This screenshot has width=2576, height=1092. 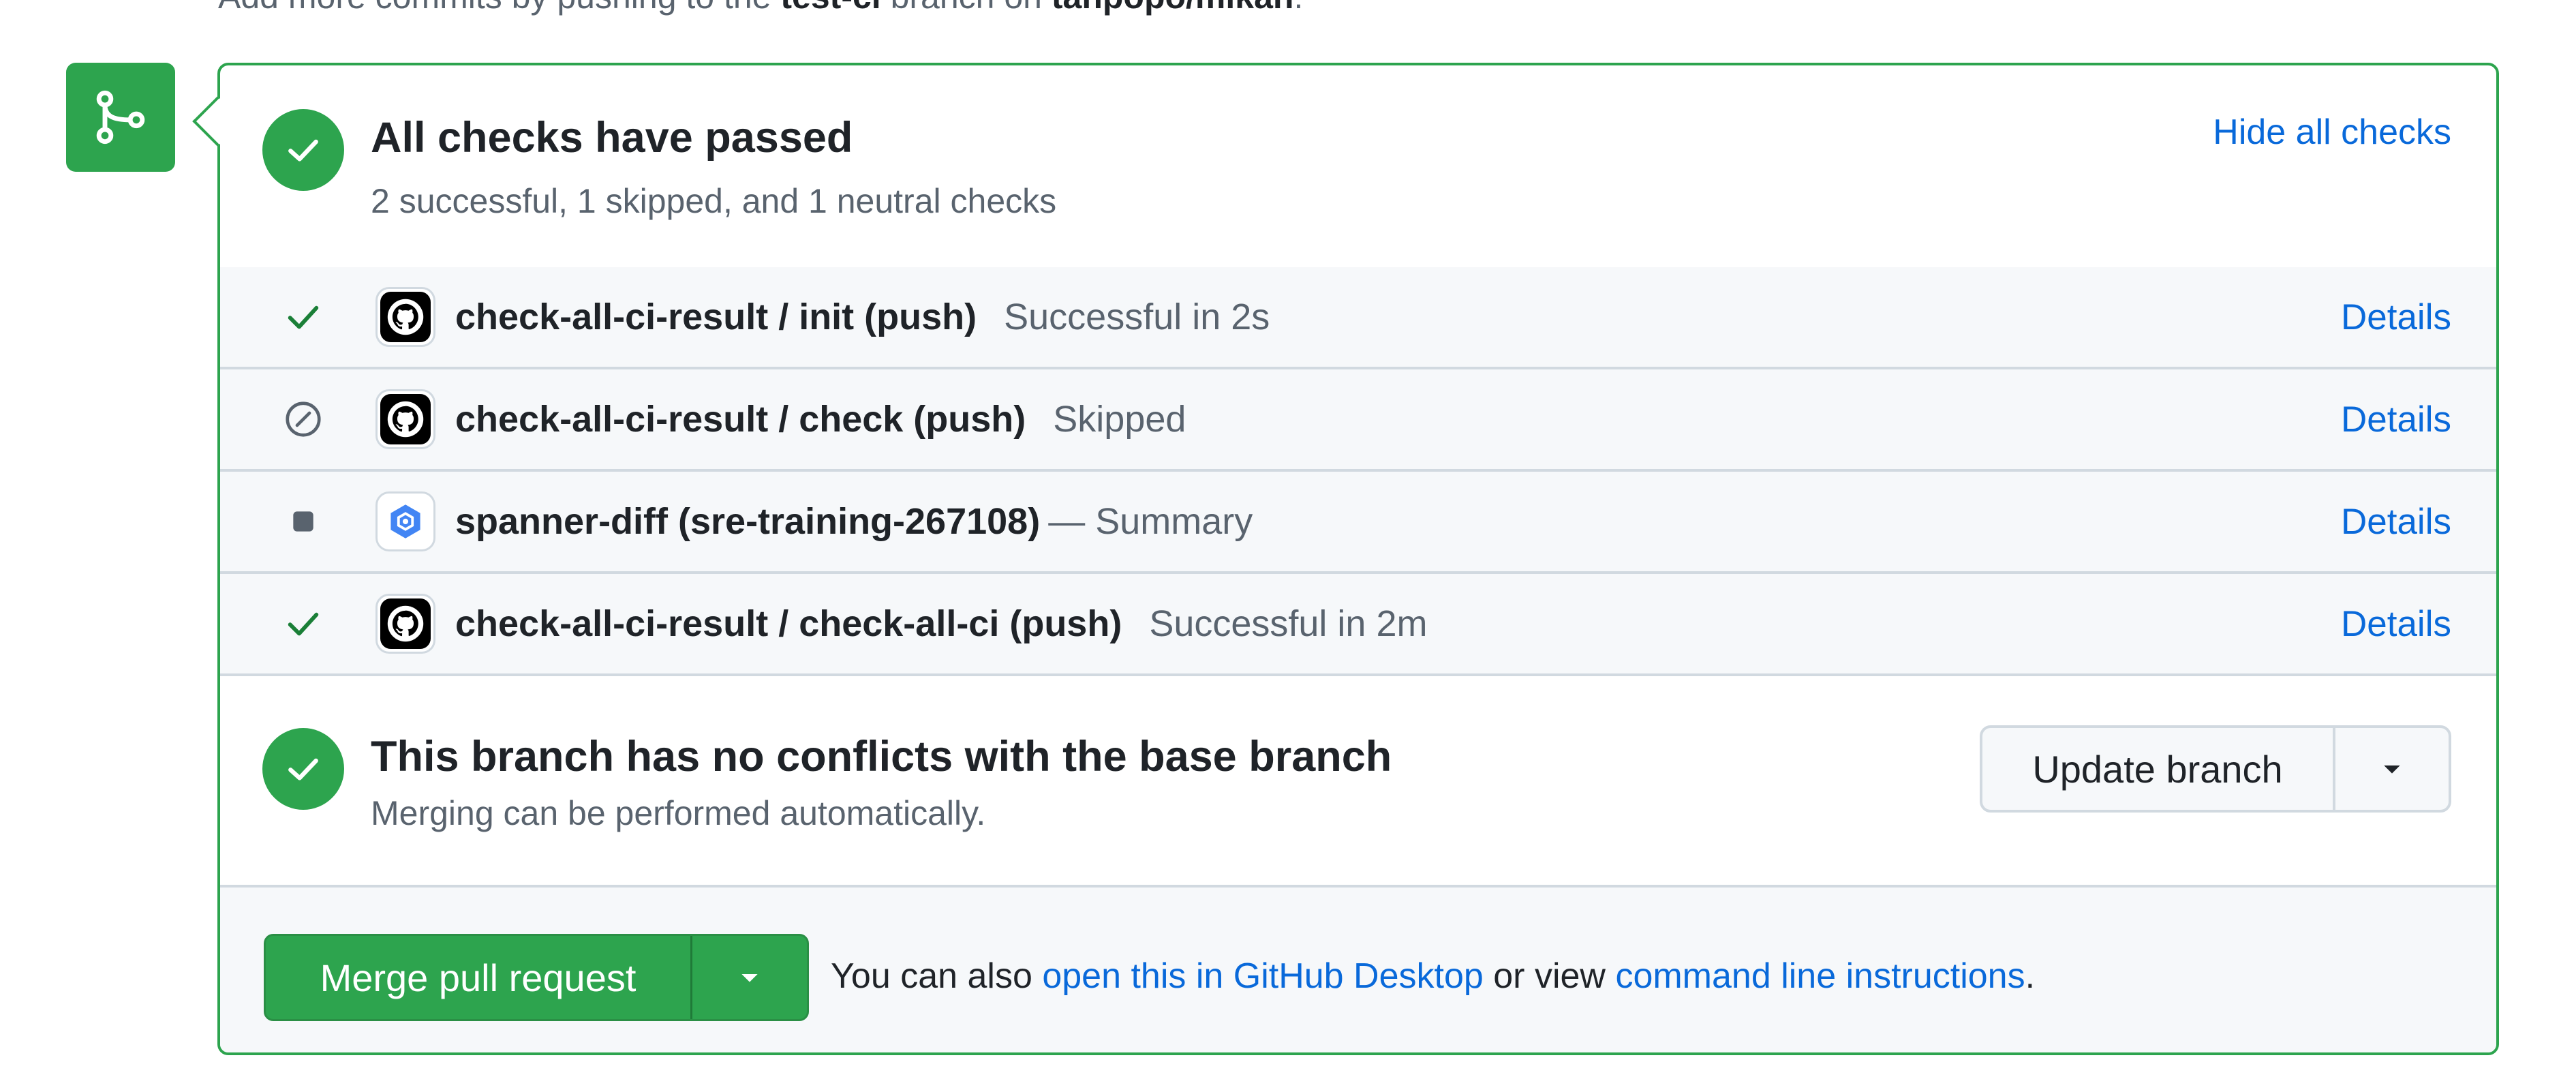 I want to click on update-branch-button: Update branch, so click(x=2157, y=769).